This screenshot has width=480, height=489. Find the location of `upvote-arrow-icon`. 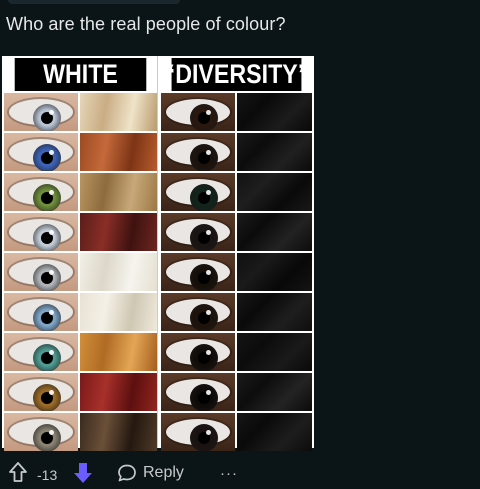

upvote-arrow-icon is located at coordinates (18, 472).